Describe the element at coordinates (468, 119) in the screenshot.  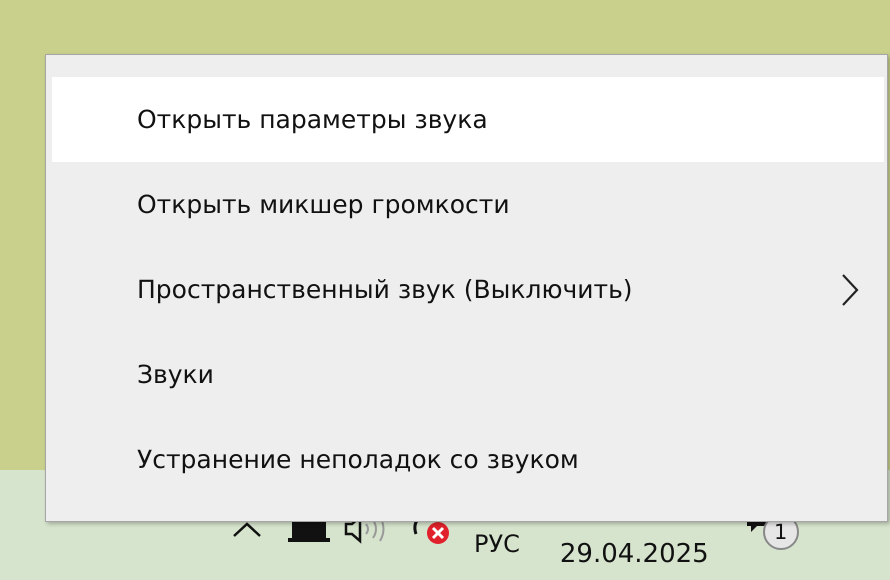
I see `menu-item: Открыть параметры звука` at that location.